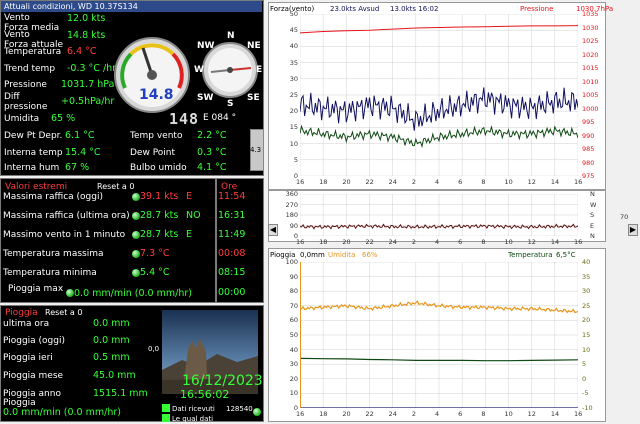 This screenshot has height=424, width=640. I want to click on y-left-tick: 70, so click(293, 305).